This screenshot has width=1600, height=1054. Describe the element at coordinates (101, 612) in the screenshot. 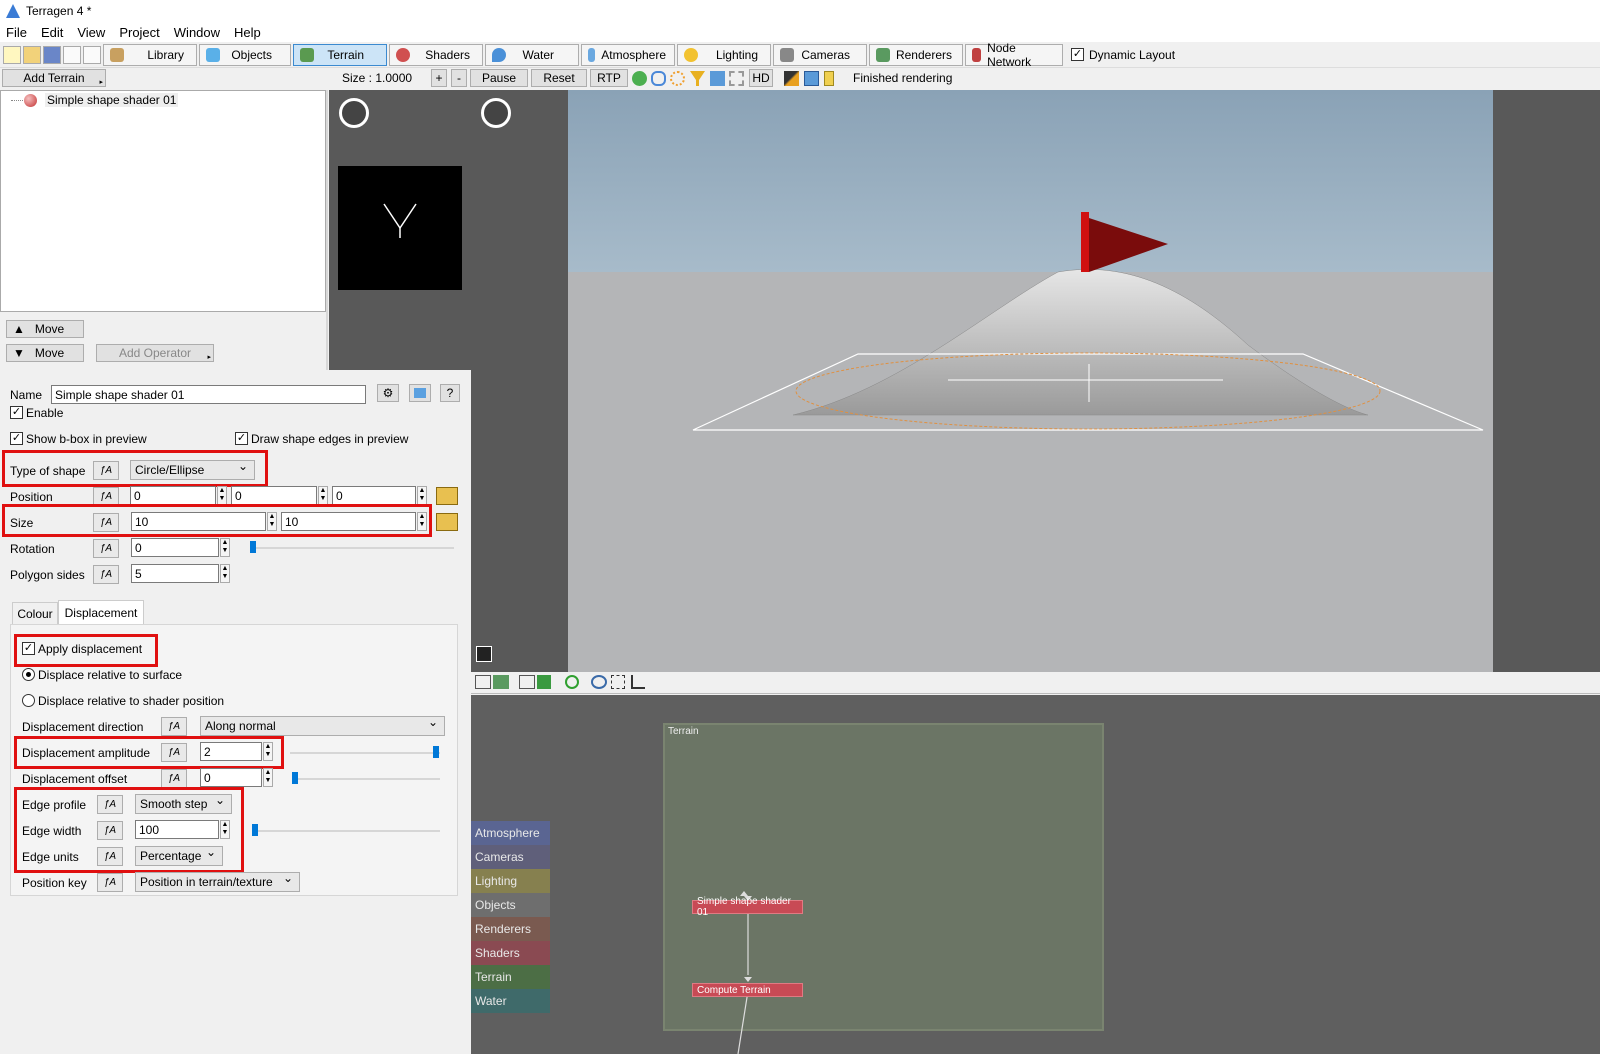

I see `tab-displacement: Displacement` at that location.